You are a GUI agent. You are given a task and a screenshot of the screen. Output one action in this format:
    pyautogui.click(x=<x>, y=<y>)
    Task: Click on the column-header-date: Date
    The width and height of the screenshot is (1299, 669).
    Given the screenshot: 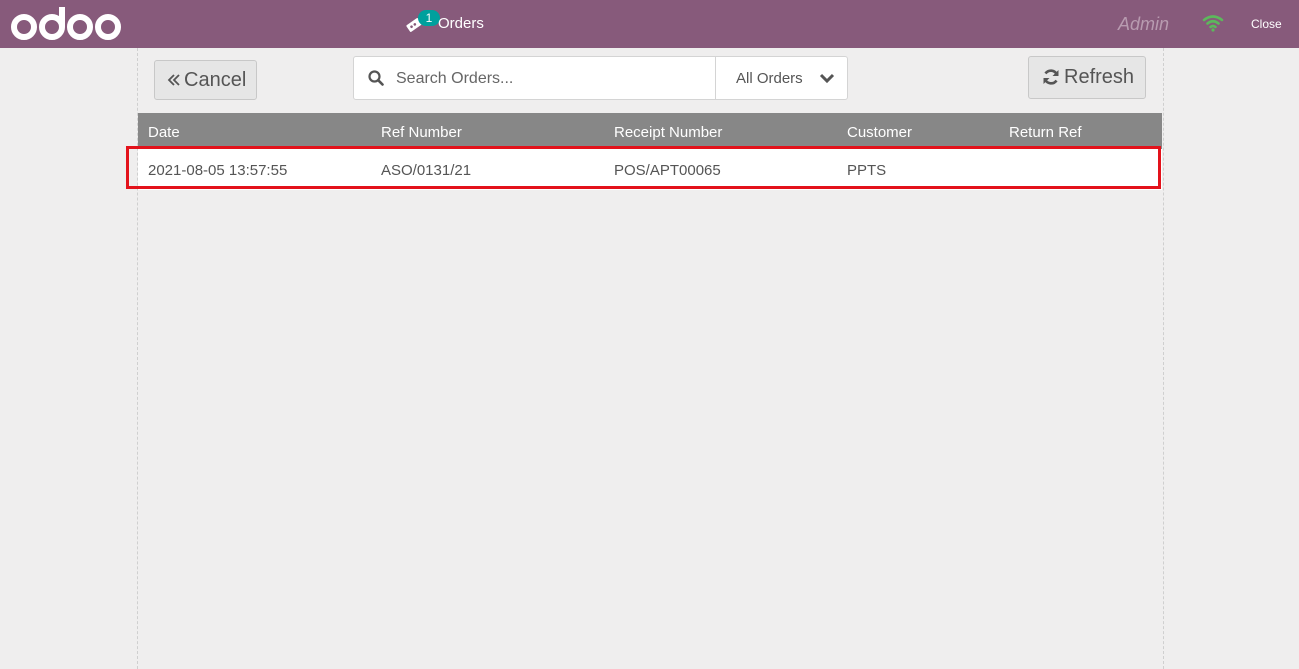 What is the action you would take?
    pyautogui.click(x=164, y=132)
    